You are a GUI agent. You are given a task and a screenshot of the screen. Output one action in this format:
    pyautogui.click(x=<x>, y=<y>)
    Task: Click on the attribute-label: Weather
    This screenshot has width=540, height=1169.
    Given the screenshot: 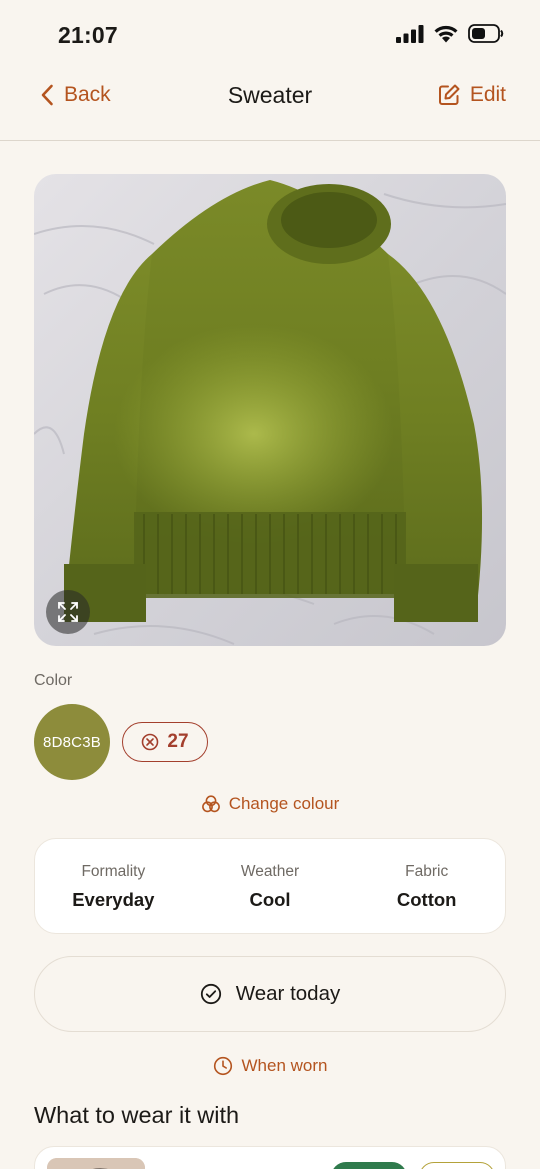 What is the action you would take?
    pyautogui.click(x=270, y=871)
    